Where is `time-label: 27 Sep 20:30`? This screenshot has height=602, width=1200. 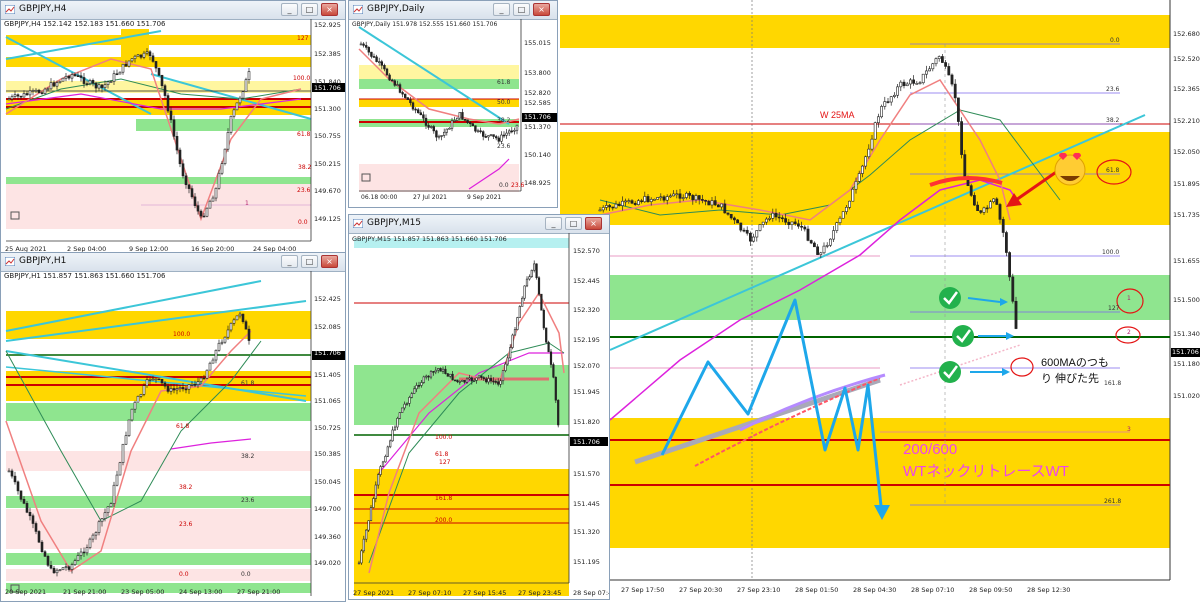
time-label: 27 Sep 20:30 is located at coordinates (701, 590).